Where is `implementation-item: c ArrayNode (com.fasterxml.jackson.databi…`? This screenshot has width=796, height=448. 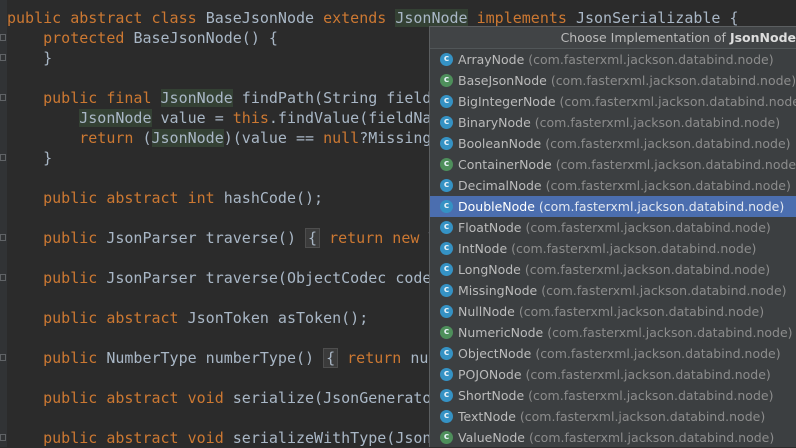
implementation-item: c ArrayNode (com.fasterxml.jackson.databi… is located at coordinates (613, 59).